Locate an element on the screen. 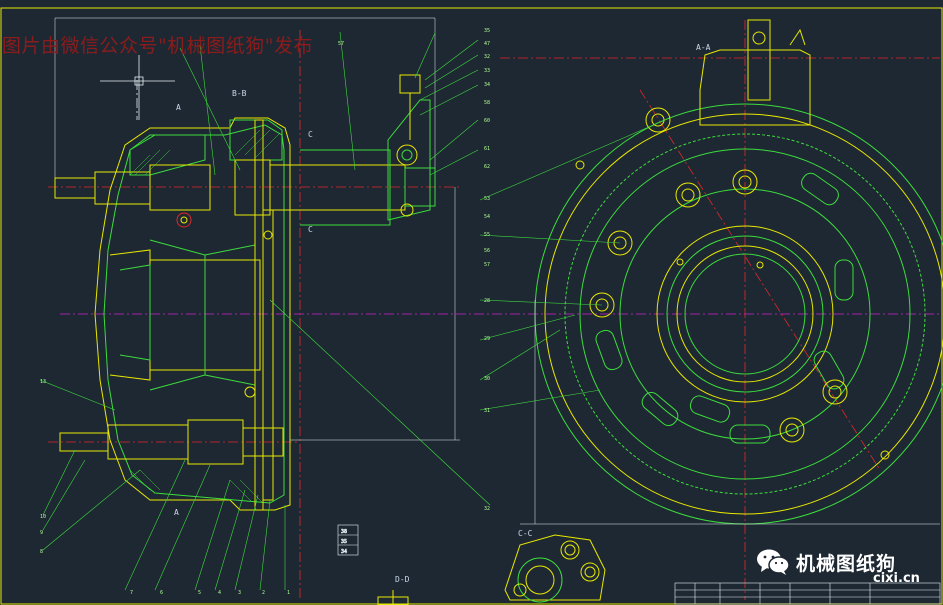 The width and height of the screenshot is (943, 605). balloon-label: 9 is located at coordinates (41, 533).